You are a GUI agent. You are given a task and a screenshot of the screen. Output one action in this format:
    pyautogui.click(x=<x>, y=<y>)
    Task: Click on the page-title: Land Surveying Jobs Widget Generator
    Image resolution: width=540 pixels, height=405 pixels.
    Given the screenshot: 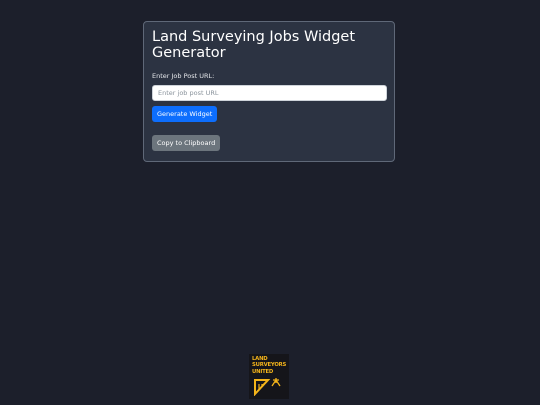 What is the action you would take?
    pyautogui.click(x=254, y=45)
    